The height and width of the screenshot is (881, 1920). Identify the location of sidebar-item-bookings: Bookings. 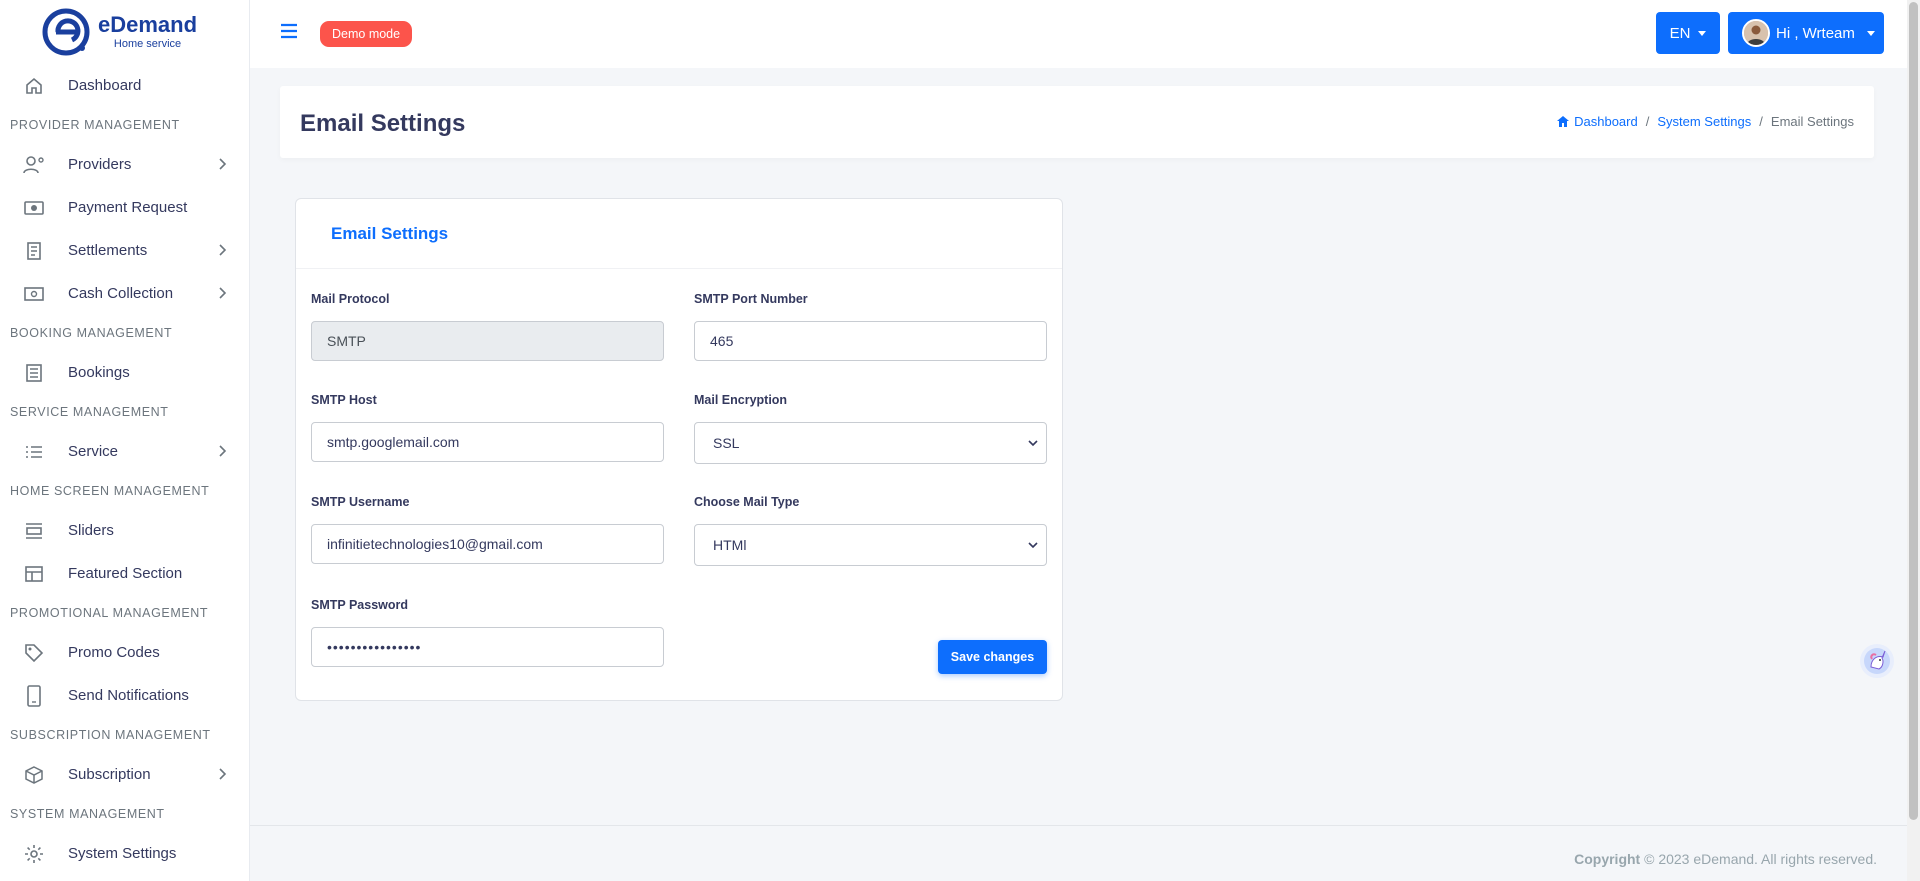
(124, 372).